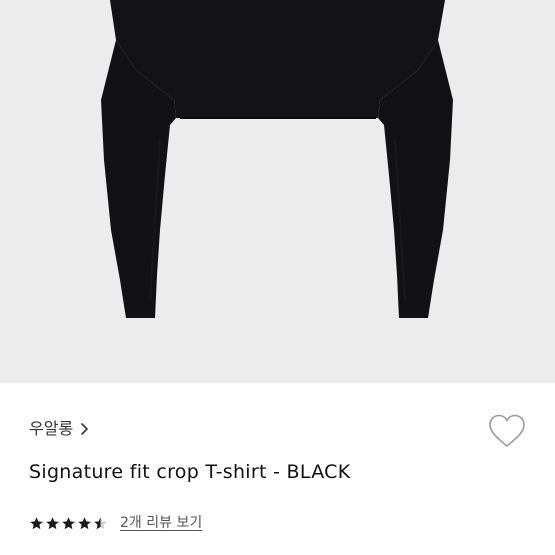 The image size is (555, 555). Describe the element at coordinates (190, 472) in the screenshot. I see `product-title: Signature fit crop T-shirt - BLACK` at that location.